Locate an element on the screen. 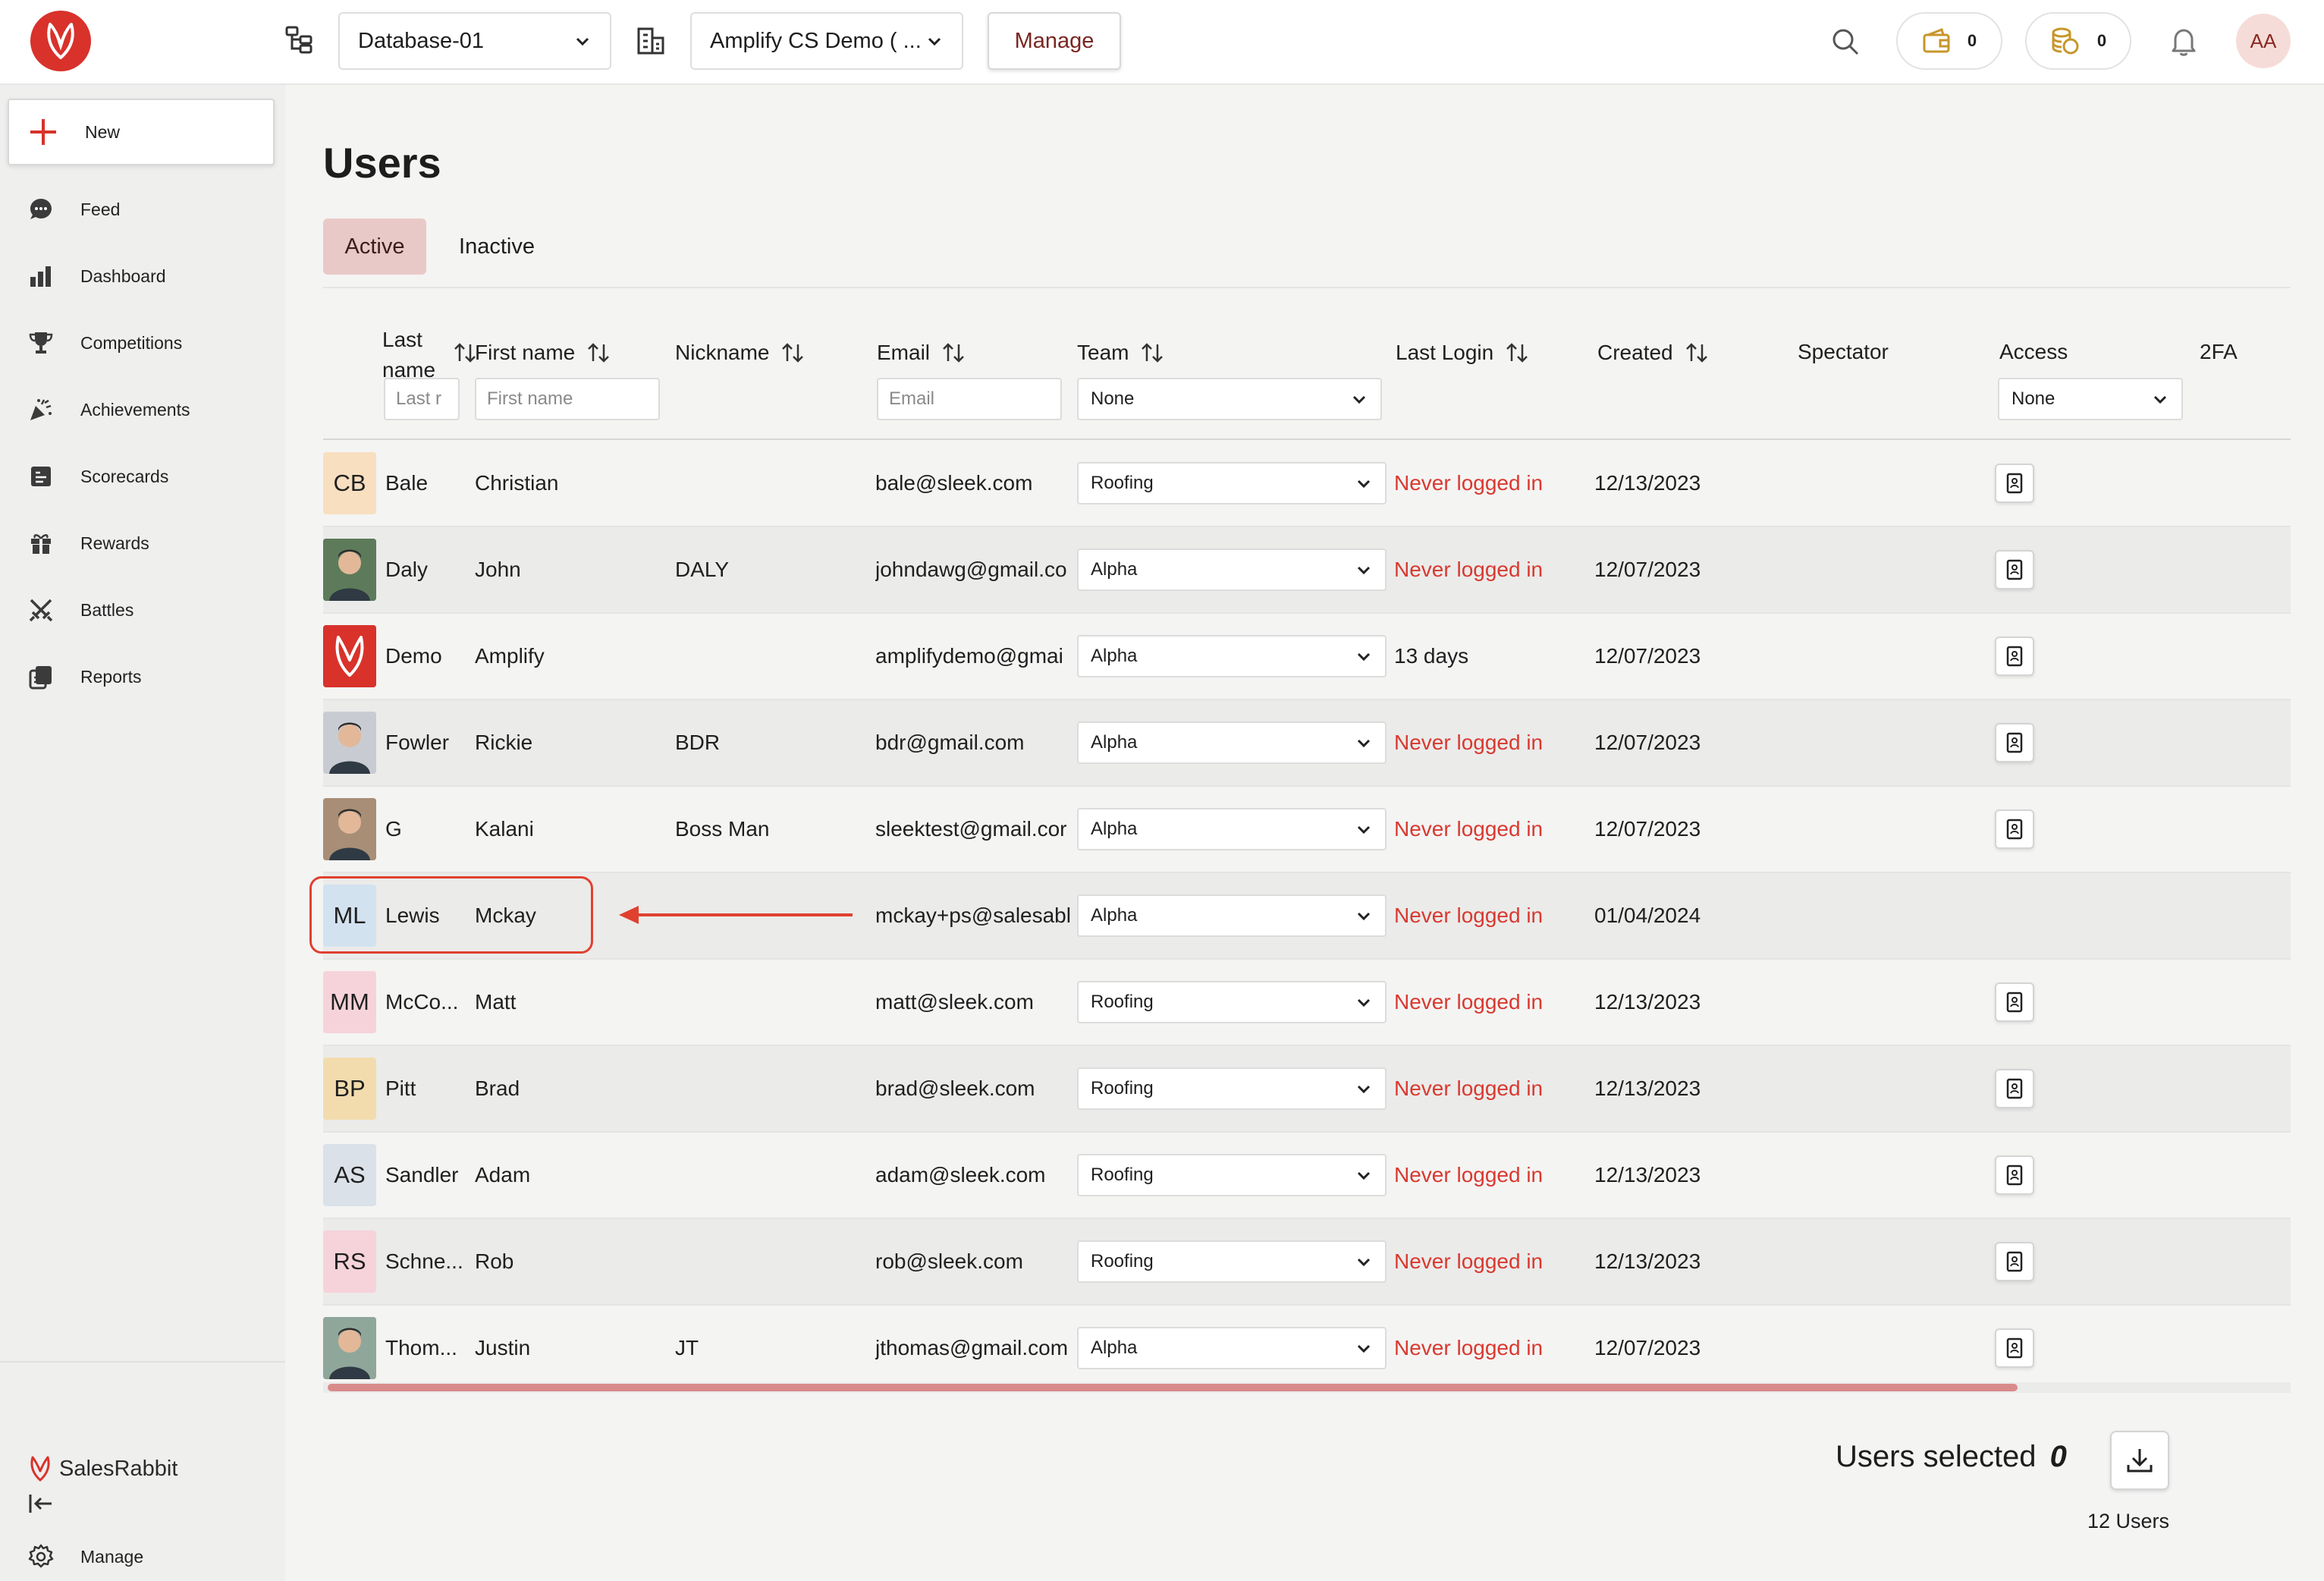 This screenshot has height=1581, width=2324. column-header-nickname: Nickname is located at coordinates (740, 353).